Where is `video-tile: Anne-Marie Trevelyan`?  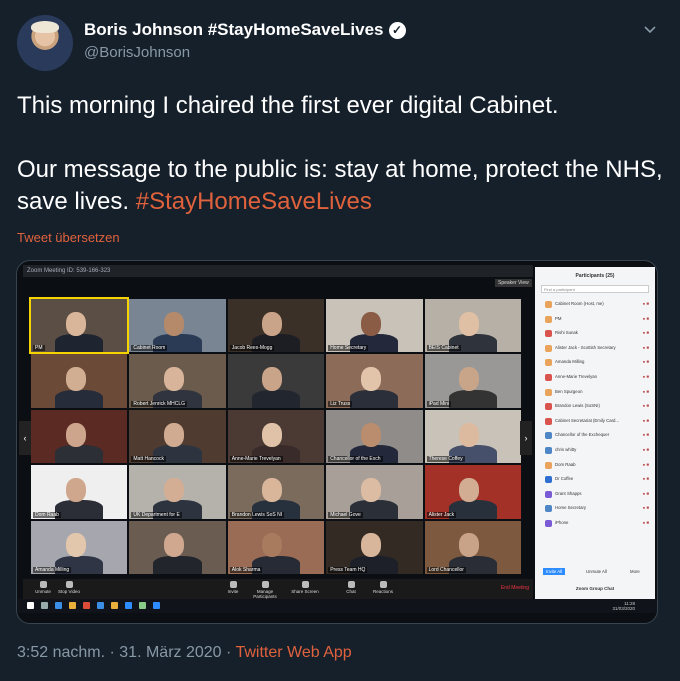
video-tile: Anne-Marie Trevelyan is located at coordinates (276, 436).